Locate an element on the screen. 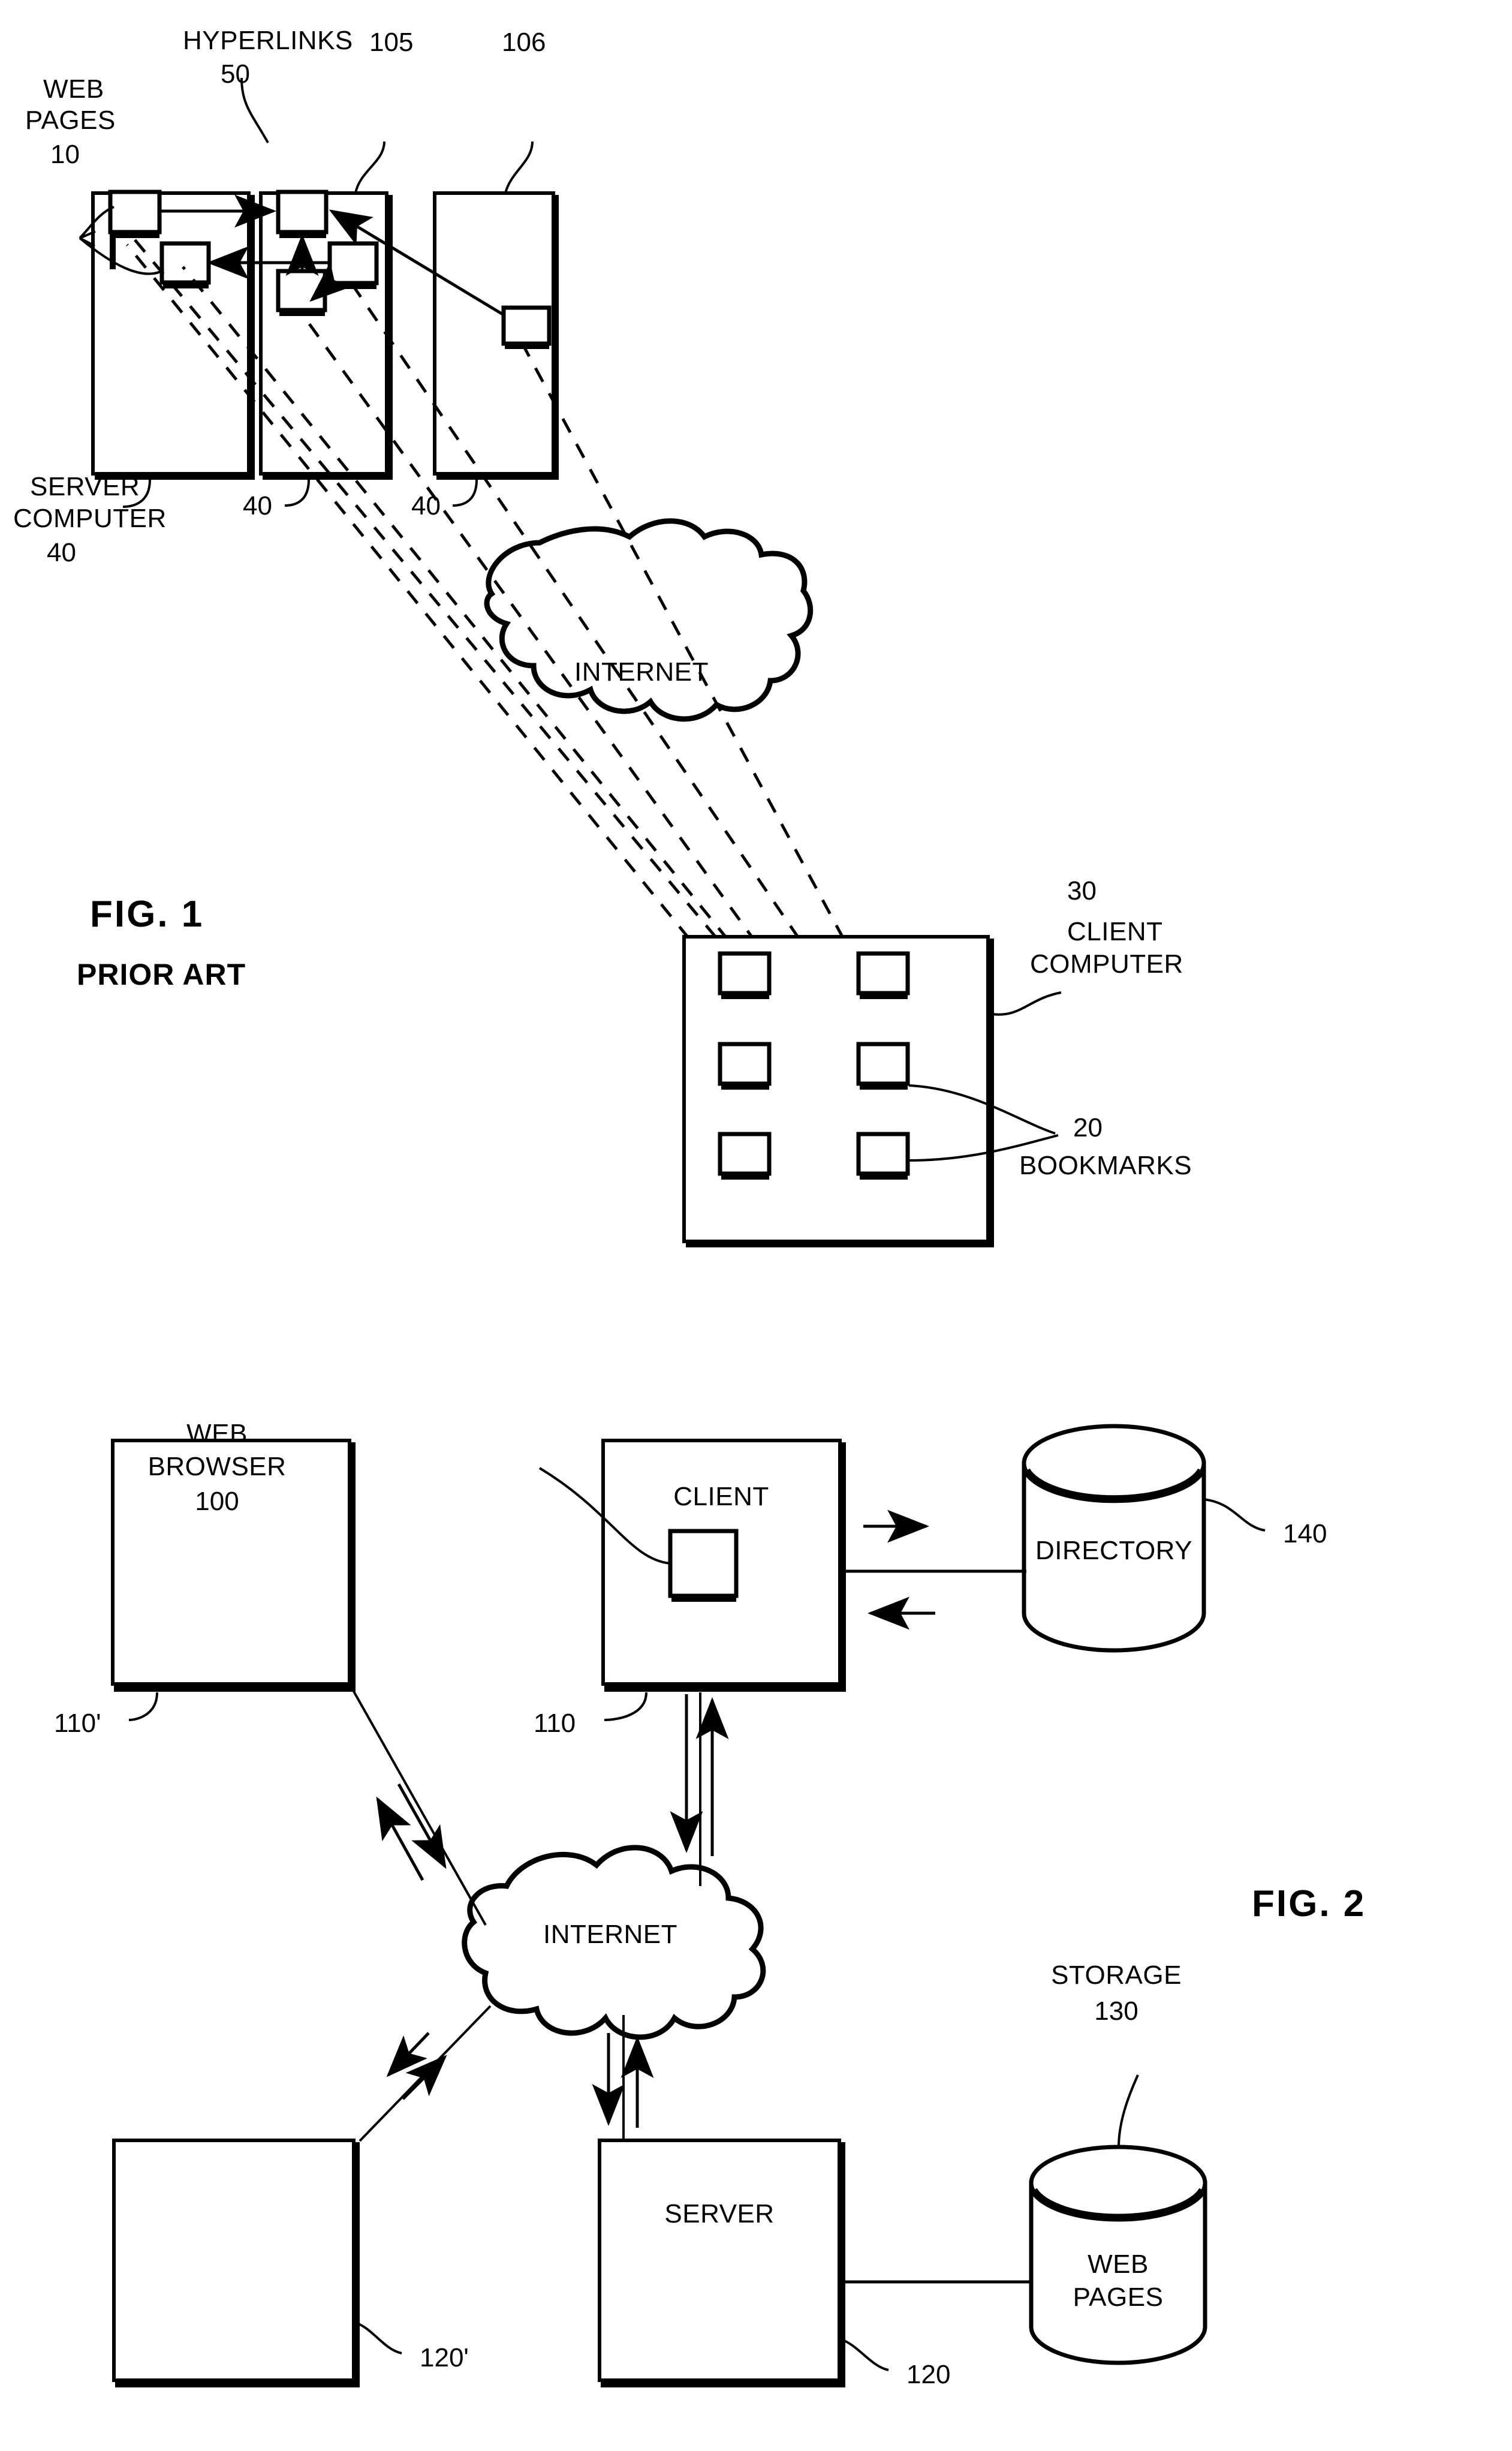 This screenshot has width=1512, height=2451. fig1-server-computer-line1: SERVER is located at coordinates (85, 487).